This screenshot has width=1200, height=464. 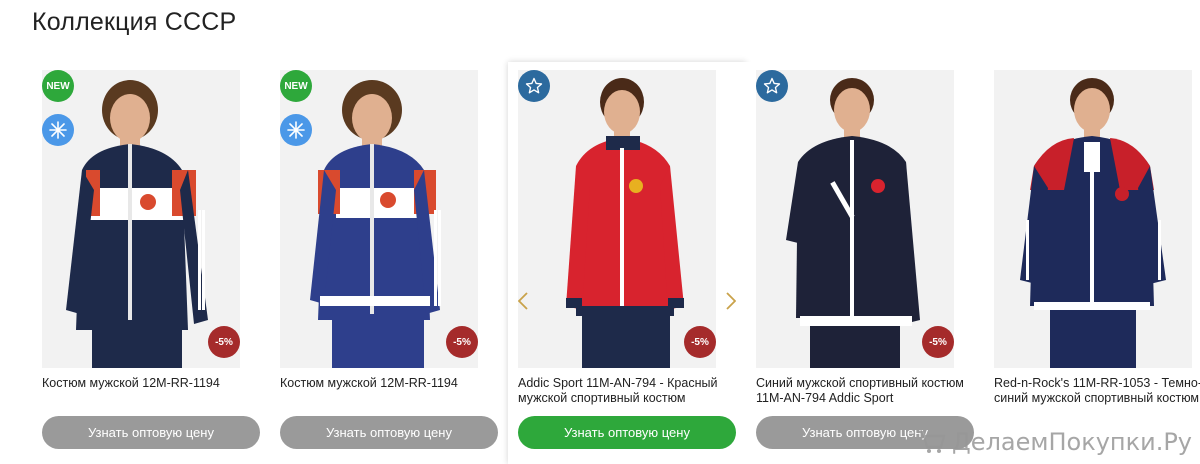 I want to click on section-title: Коллекция СССР, so click(x=134, y=22).